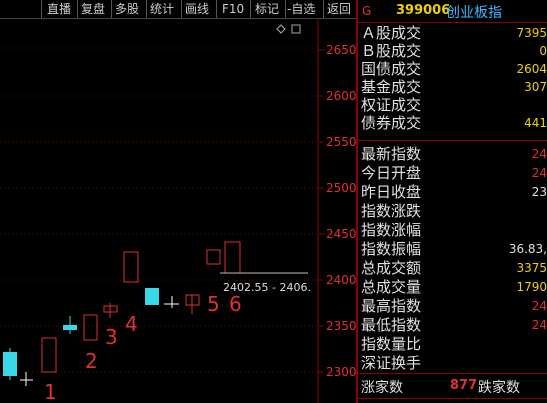  What do you see at coordinates (341, 211) in the screenshot?
I see `price-axis-labels: 2650 2600 2550 2500 2450 2400 2350 2300` at bounding box center [341, 211].